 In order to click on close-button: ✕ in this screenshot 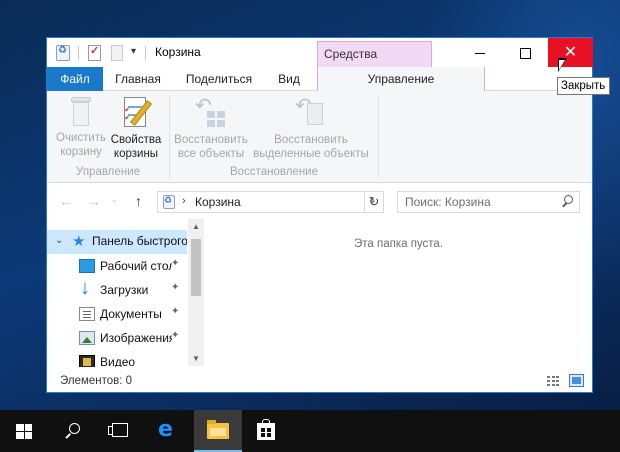, I will do `click(570, 52)`.